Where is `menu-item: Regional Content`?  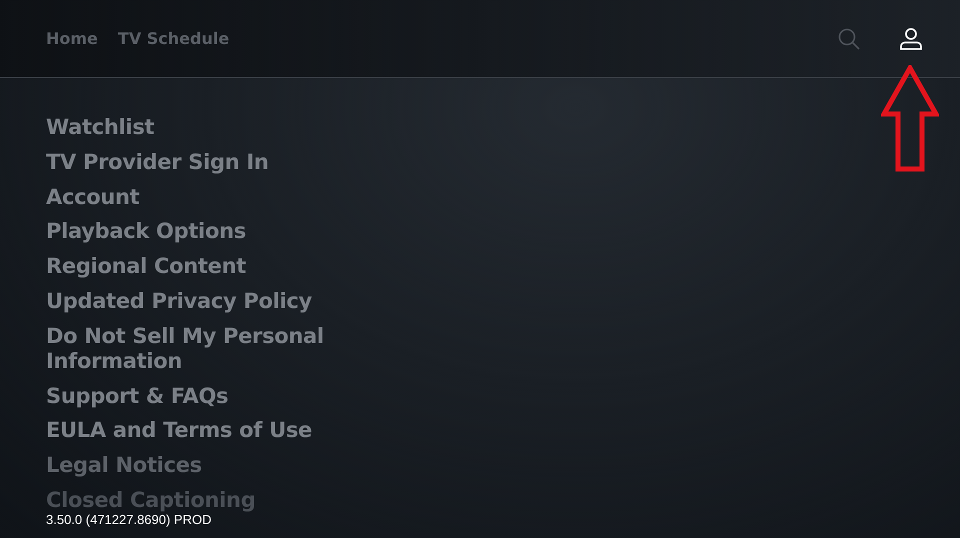
menu-item: Regional Content is located at coordinates (196, 267).